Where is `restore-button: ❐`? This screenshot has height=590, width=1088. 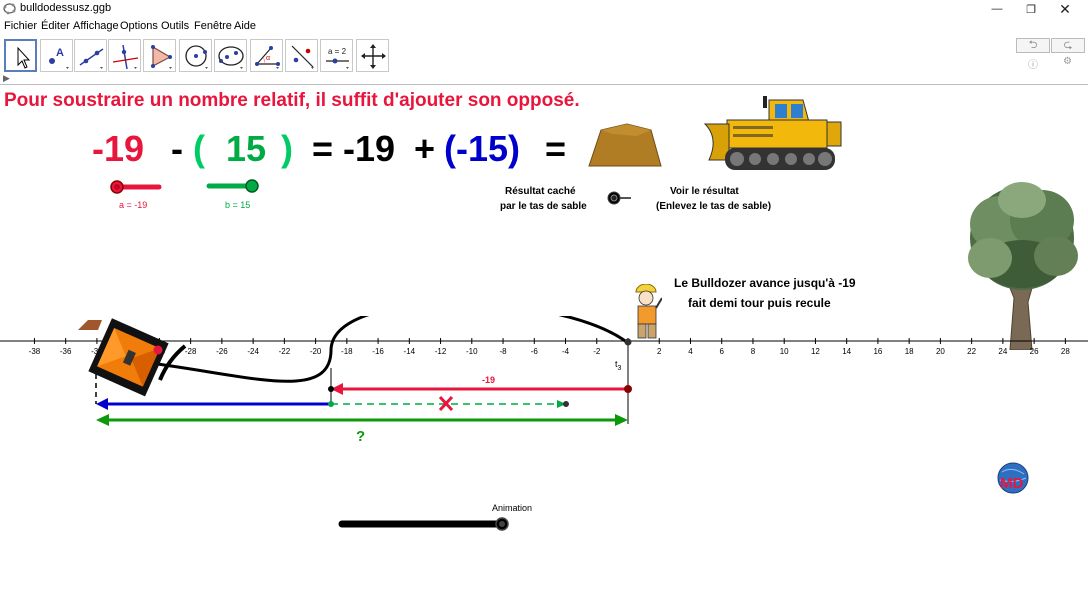
restore-button: ❐ is located at coordinates (1031, 9).